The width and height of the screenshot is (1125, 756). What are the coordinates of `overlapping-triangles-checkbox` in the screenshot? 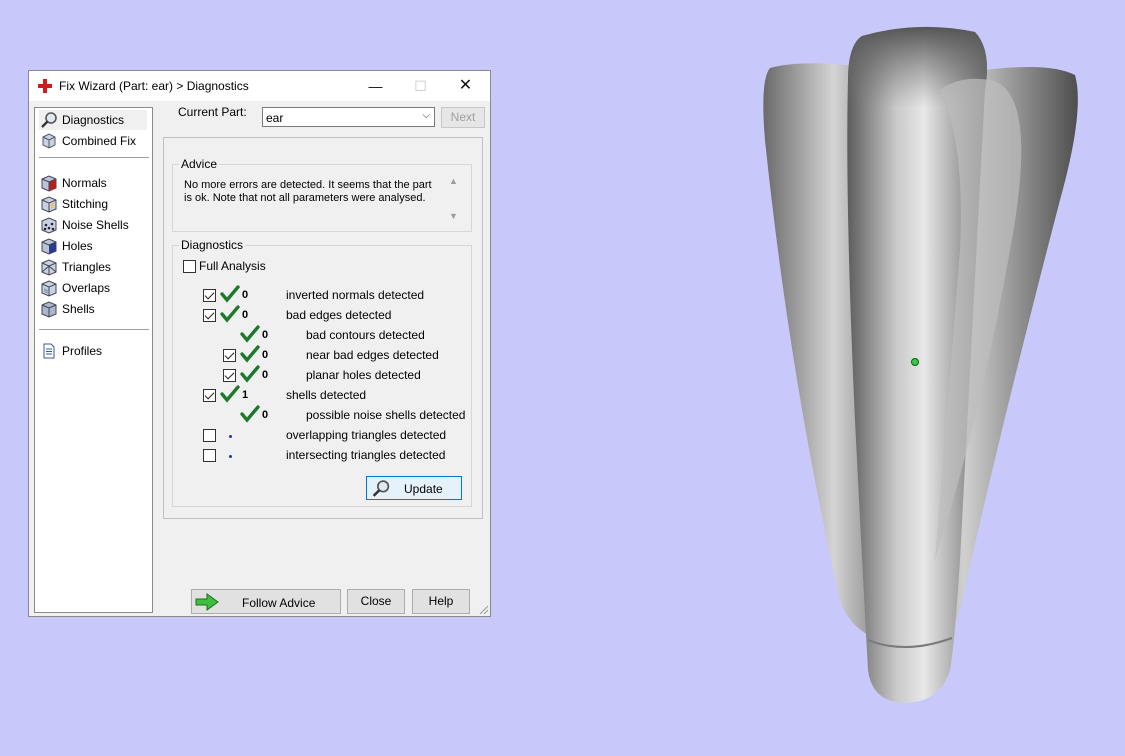 It's located at (209, 435).